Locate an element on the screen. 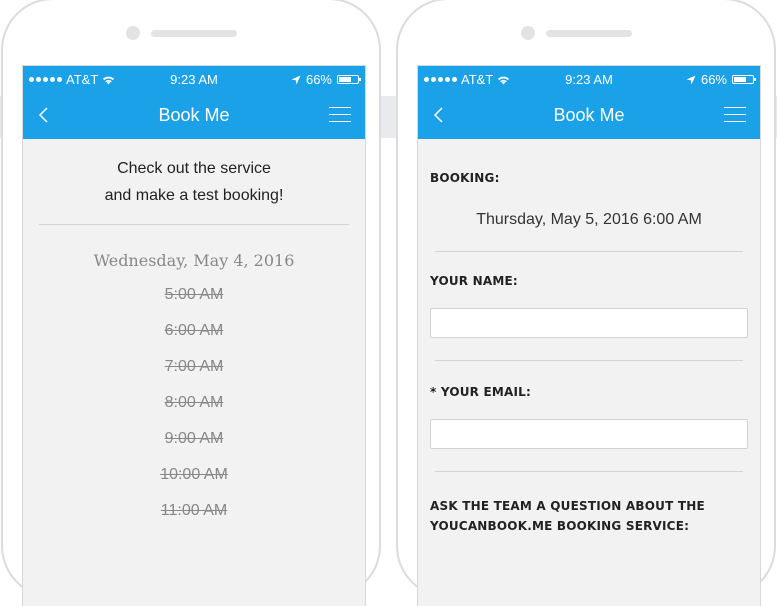  email-label: * YOUR EMAIL: is located at coordinates (481, 392).